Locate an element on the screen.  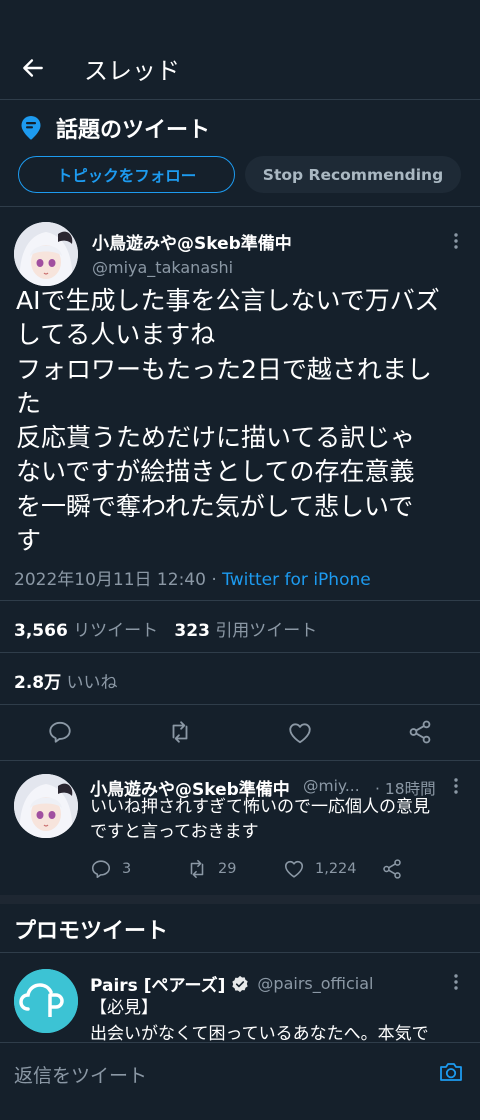
like-count: 1,224 is located at coordinates (336, 869).